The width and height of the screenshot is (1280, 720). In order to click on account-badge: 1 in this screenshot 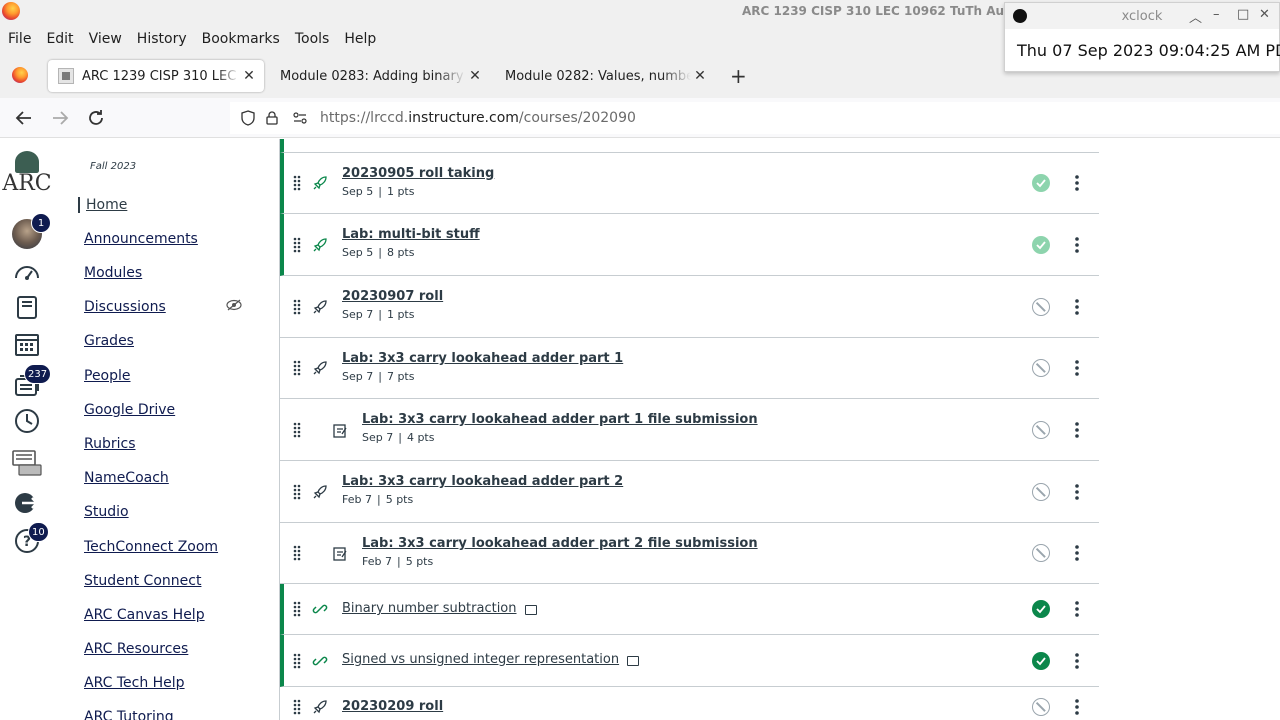, I will do `click(41, 223)`.